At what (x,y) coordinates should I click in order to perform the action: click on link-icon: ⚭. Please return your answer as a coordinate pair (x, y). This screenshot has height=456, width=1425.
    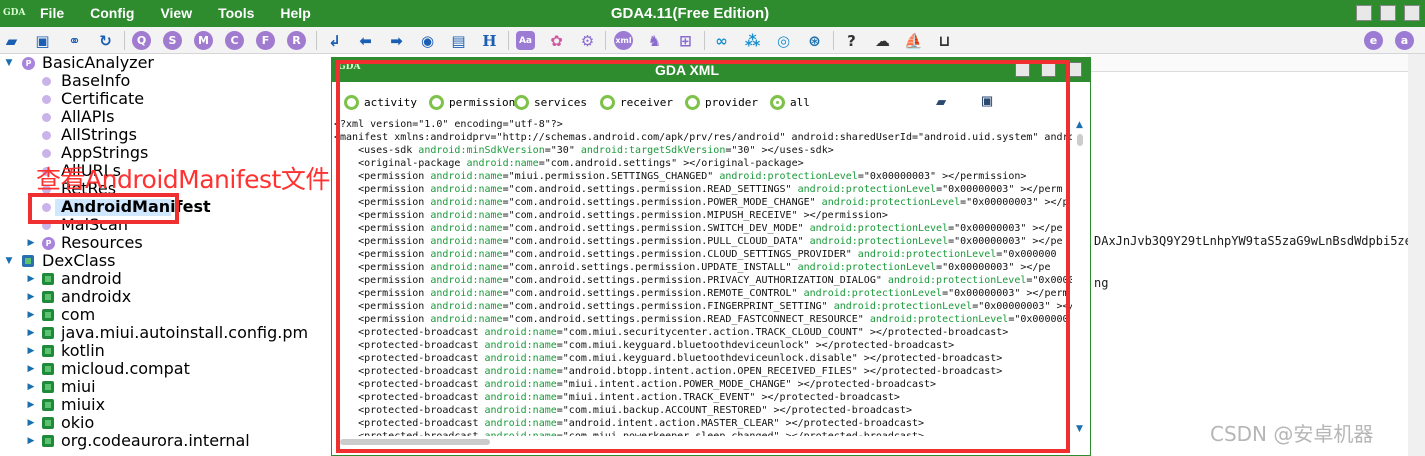
    Looking at the image, I should click on (74, 40).